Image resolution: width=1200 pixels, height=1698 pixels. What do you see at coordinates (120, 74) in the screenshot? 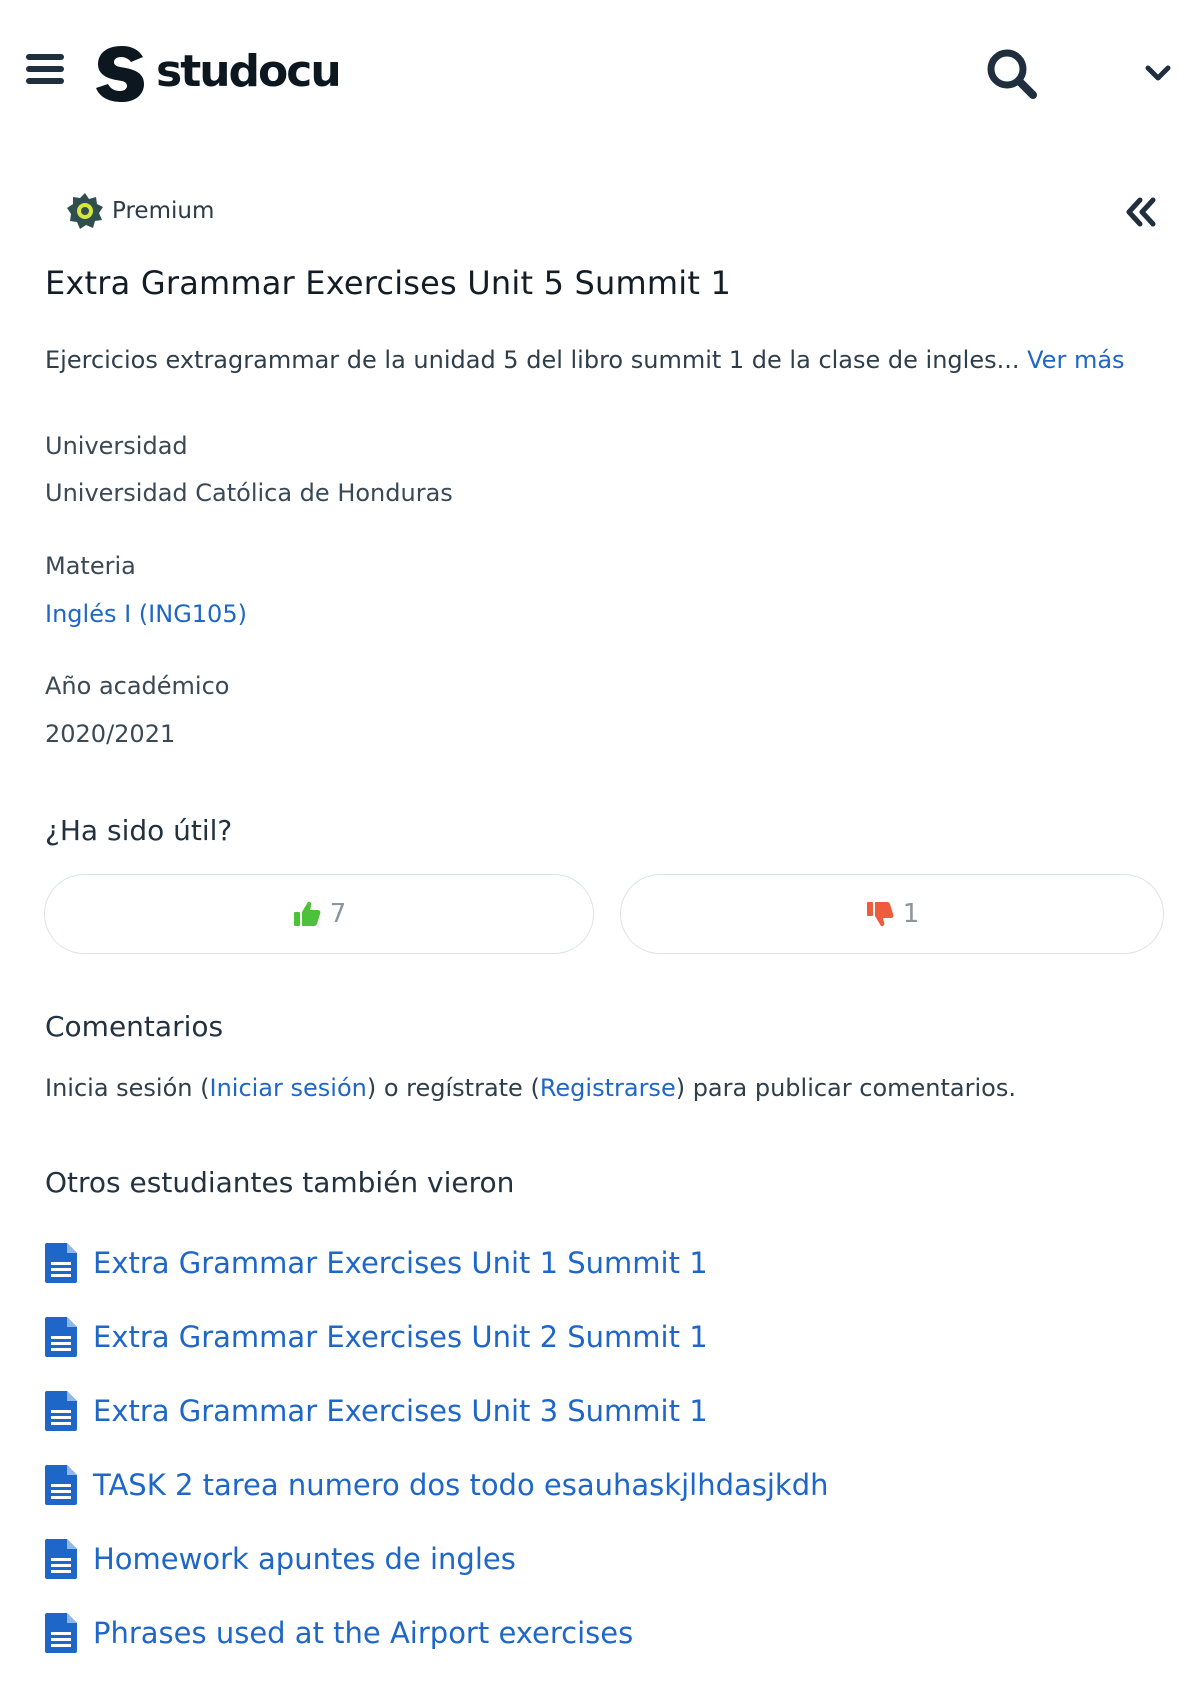
I see `studocu-logo-mark` at bounding box center [120, 74].